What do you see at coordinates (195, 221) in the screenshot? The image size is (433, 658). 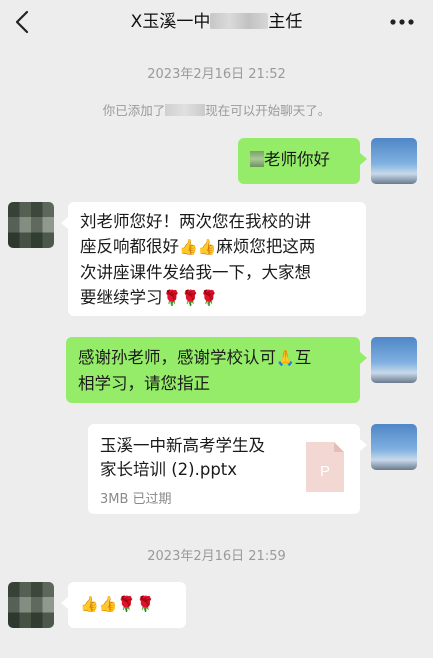 I see `message-line: 刘老师您好！两次您在我校的讲` at bounding box center [195, 221].